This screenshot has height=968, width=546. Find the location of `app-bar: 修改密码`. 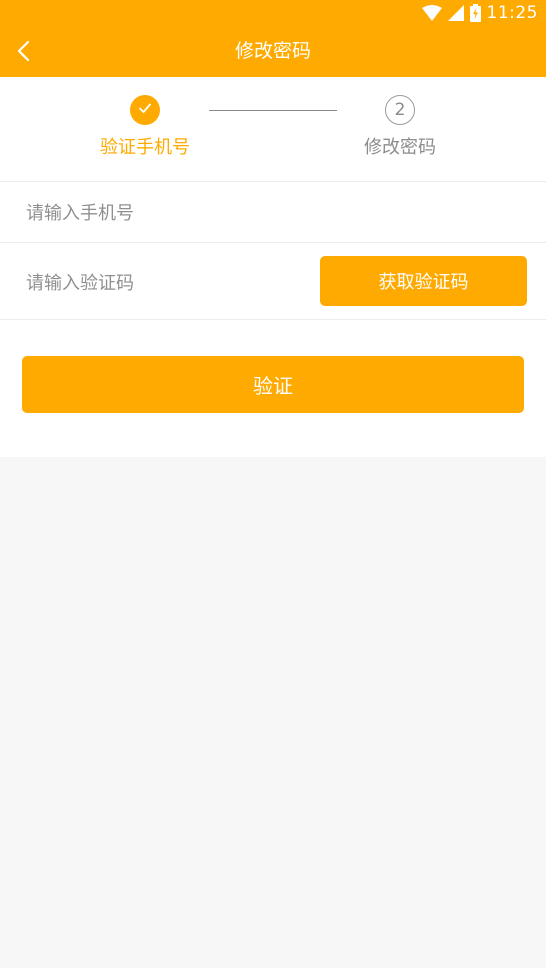

app-bar: 修改密码 is located at coordinates (273, 51).